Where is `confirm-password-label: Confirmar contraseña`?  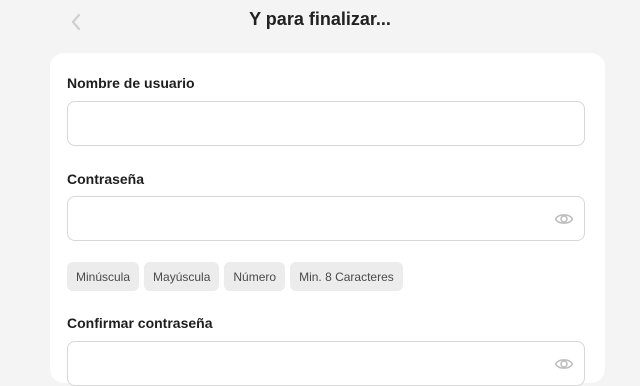 confirm-password-label: Confirmar contraseña is located at coordinates (140, 323).